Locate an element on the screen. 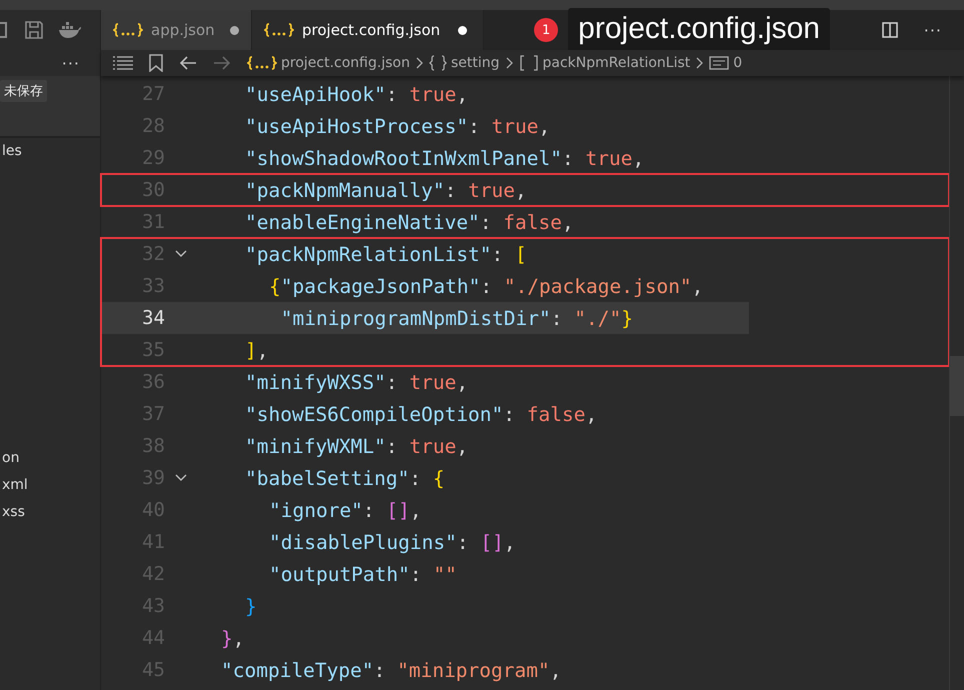 This screenshot has width=964, height=690. code-line: } is located at coordinates (251, 606).